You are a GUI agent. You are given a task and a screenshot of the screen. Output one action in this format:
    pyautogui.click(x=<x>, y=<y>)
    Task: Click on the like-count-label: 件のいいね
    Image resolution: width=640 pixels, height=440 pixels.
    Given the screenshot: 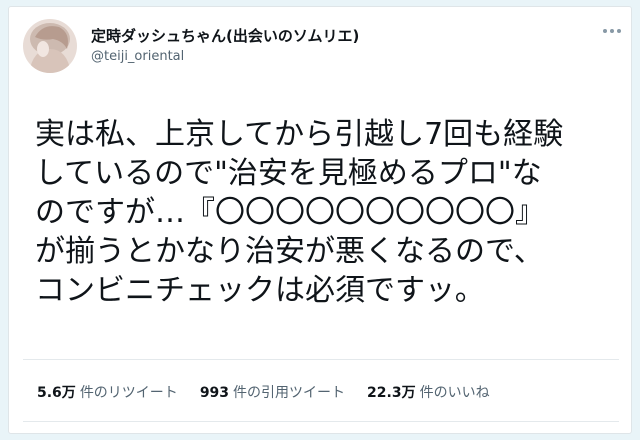 What is the action you would take?
    pyautogui.click(x=454, y=393)
    